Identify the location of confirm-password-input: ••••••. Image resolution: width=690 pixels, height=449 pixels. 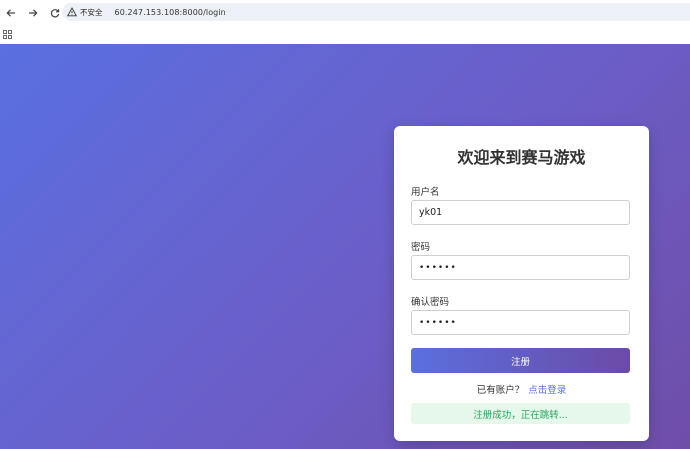
(520, 322).